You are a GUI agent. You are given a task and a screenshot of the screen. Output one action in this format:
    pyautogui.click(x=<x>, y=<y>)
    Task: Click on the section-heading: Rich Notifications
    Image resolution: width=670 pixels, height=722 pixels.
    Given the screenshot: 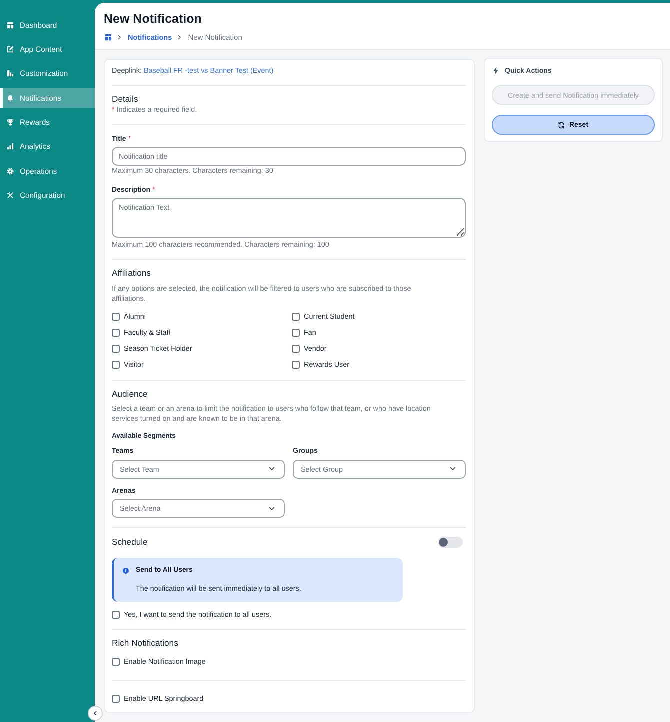 What is the action you would take?
    pyautogui.click(x=145, y=643)
    